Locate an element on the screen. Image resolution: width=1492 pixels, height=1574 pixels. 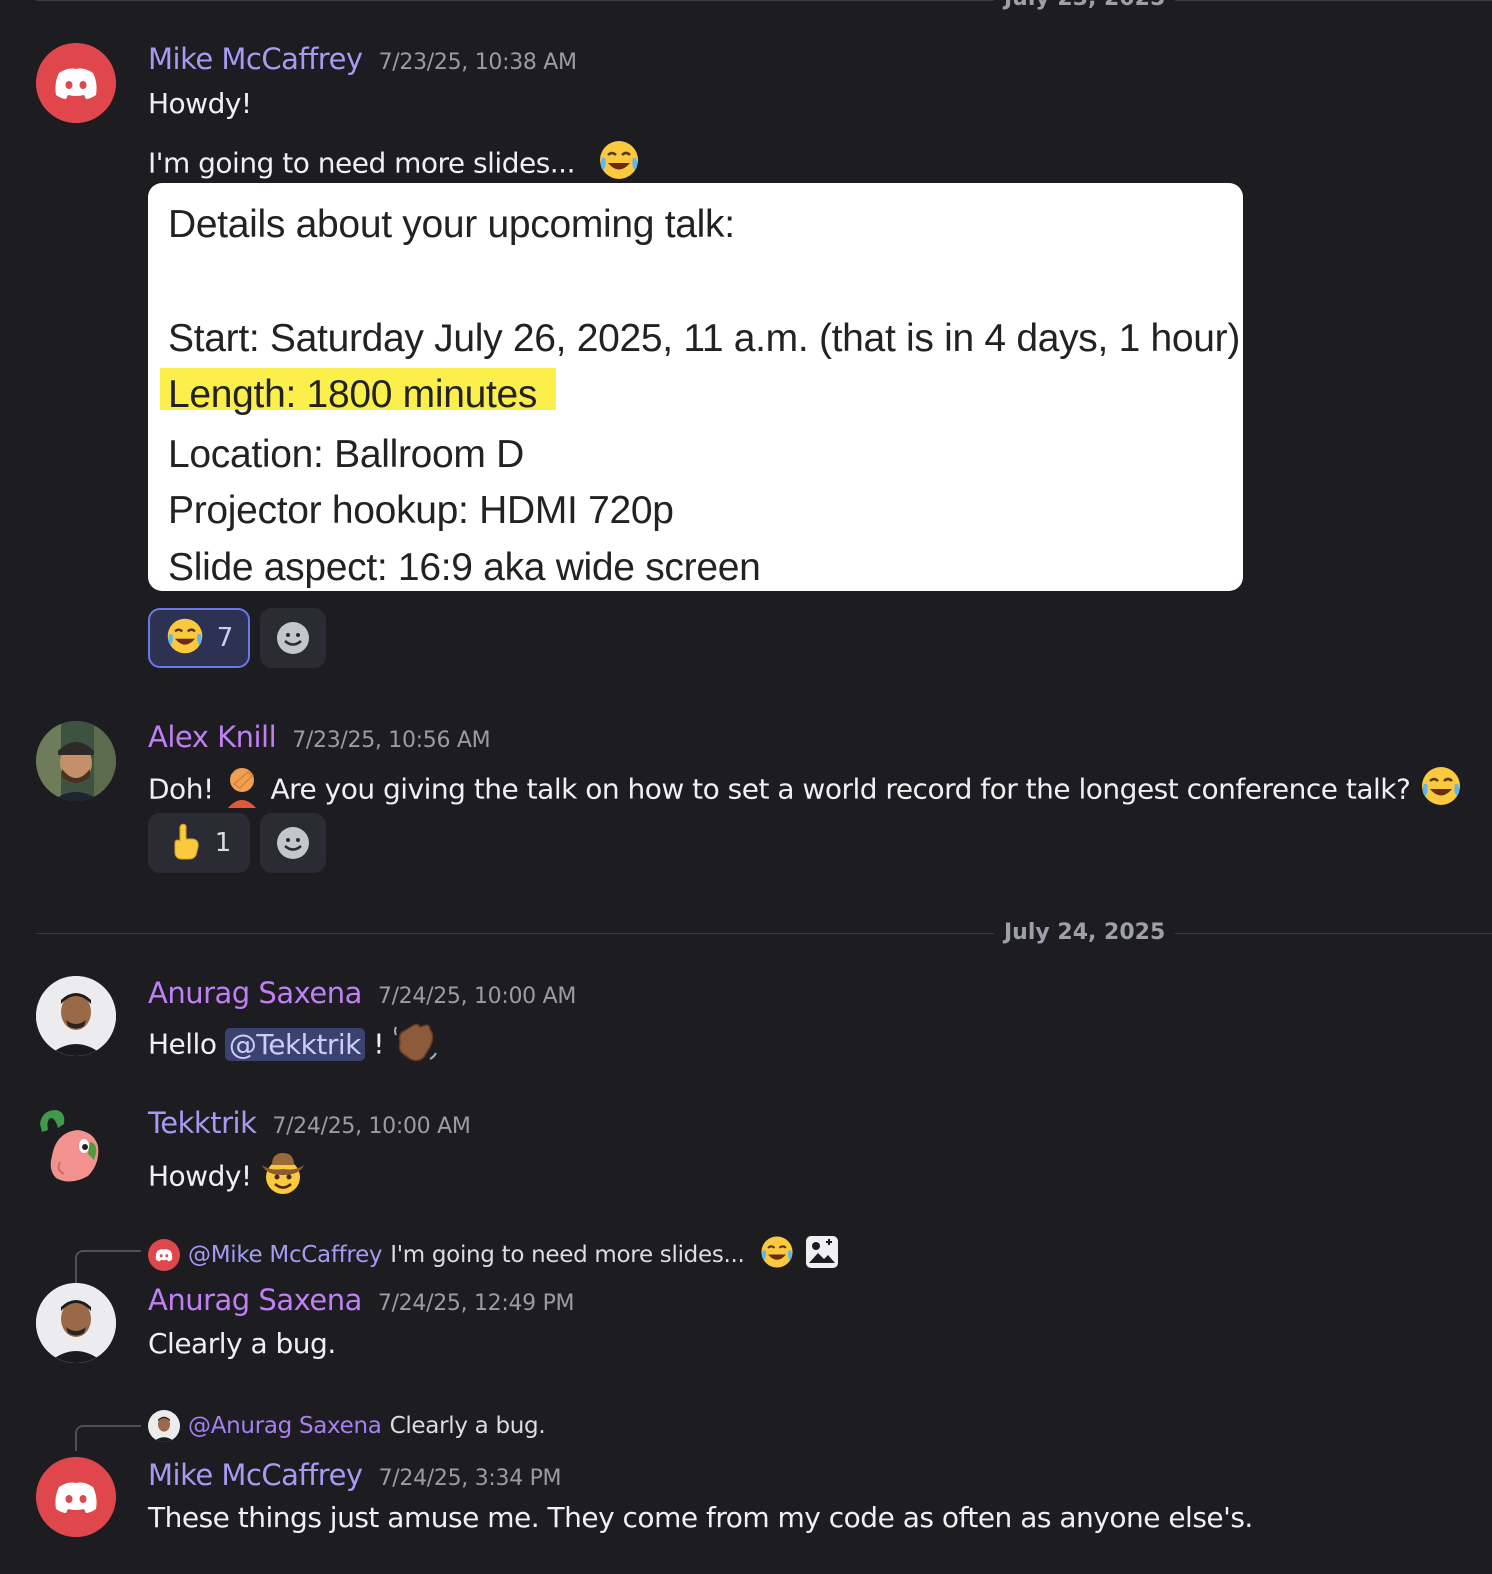
reply-author: @Mike McCaffrey is located at coordinates (285, 1255).